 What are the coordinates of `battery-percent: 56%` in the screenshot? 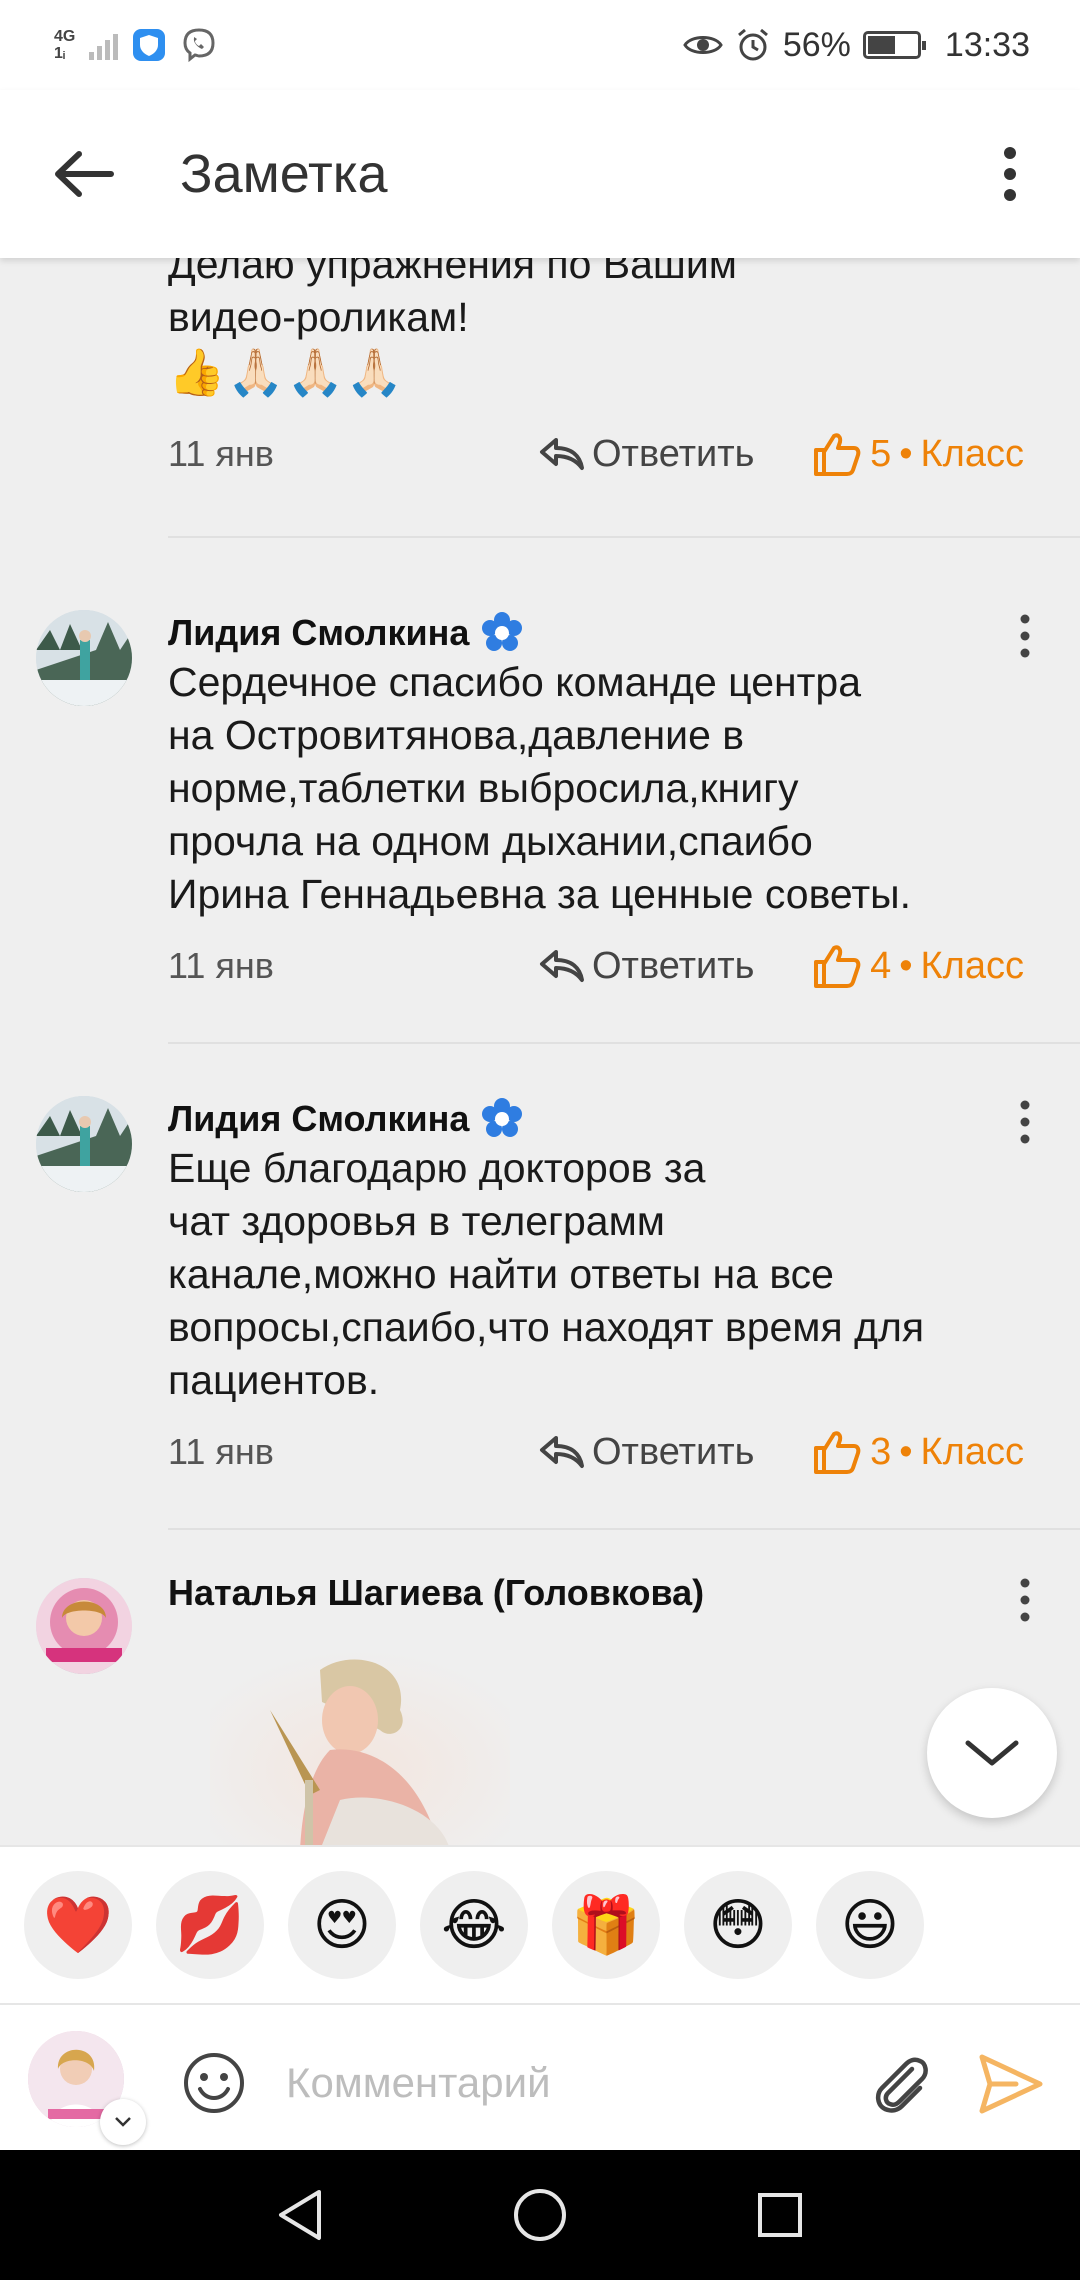 It's located at (816, 44).